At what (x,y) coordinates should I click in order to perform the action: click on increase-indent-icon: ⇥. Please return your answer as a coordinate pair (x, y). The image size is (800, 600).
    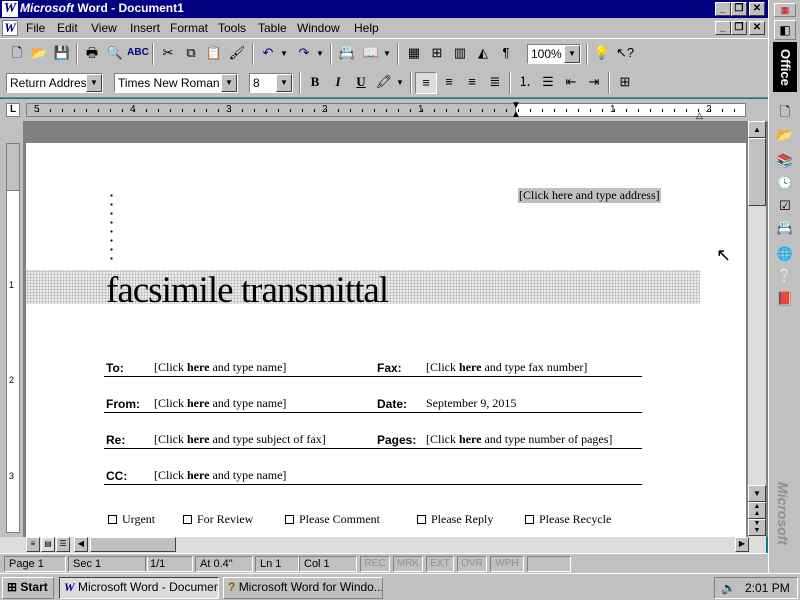
    Looking at the image, I should click on (594, 83).